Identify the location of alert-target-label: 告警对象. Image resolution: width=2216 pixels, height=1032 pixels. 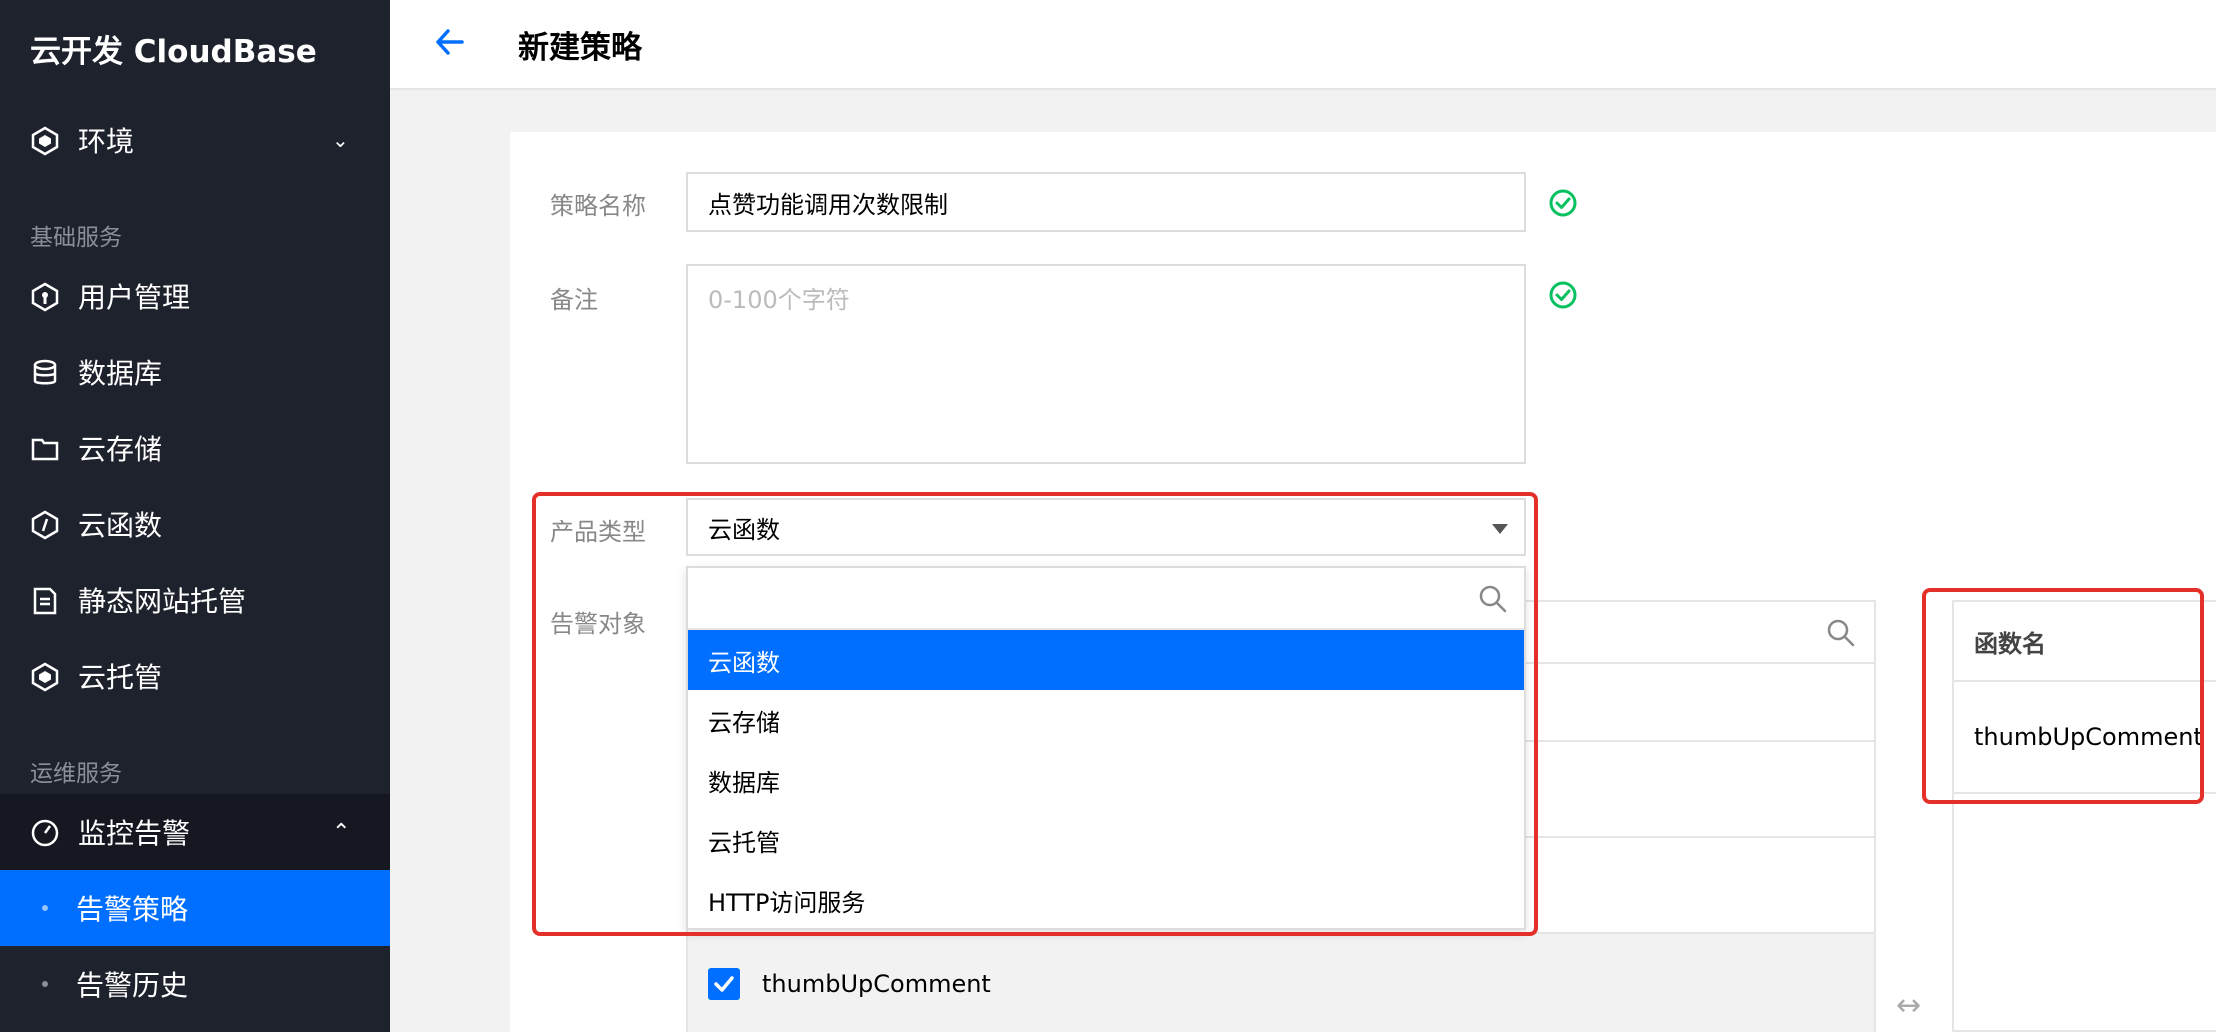
(598, 624).